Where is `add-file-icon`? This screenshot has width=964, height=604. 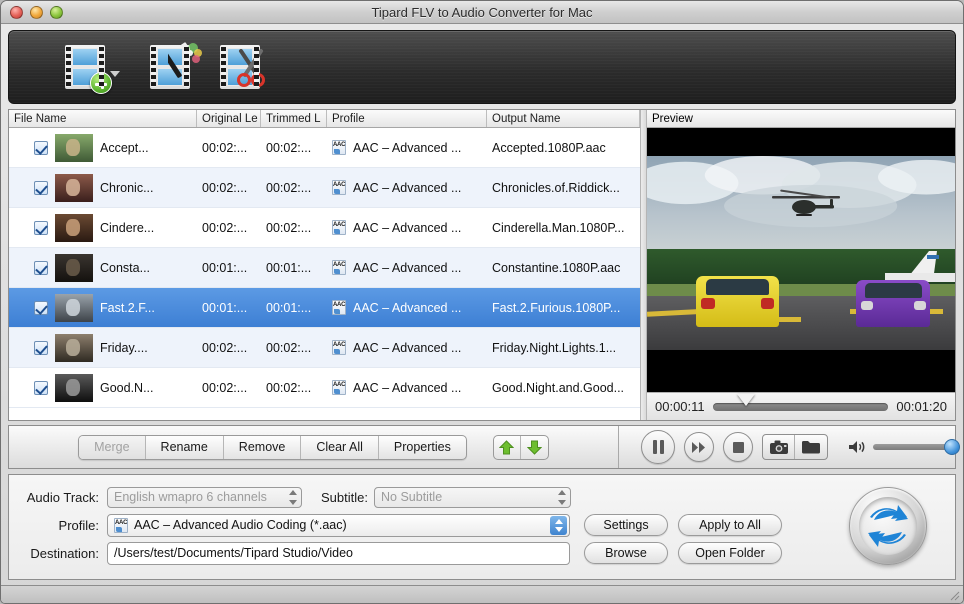 add-file-icon is located at coordinates (88, 69).